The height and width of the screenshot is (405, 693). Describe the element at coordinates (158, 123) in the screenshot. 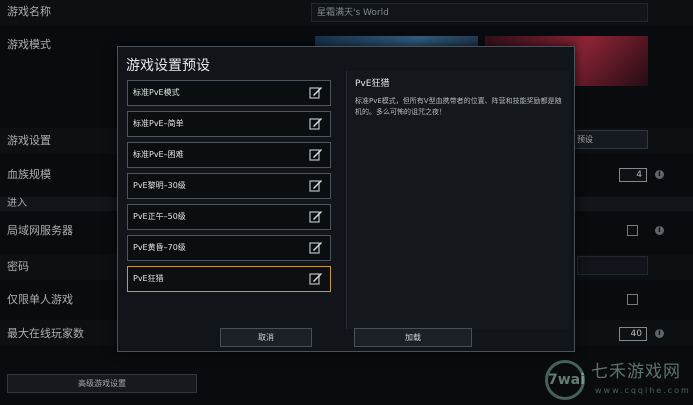

I see `preset-label: 标准PvE–简单` at that location.